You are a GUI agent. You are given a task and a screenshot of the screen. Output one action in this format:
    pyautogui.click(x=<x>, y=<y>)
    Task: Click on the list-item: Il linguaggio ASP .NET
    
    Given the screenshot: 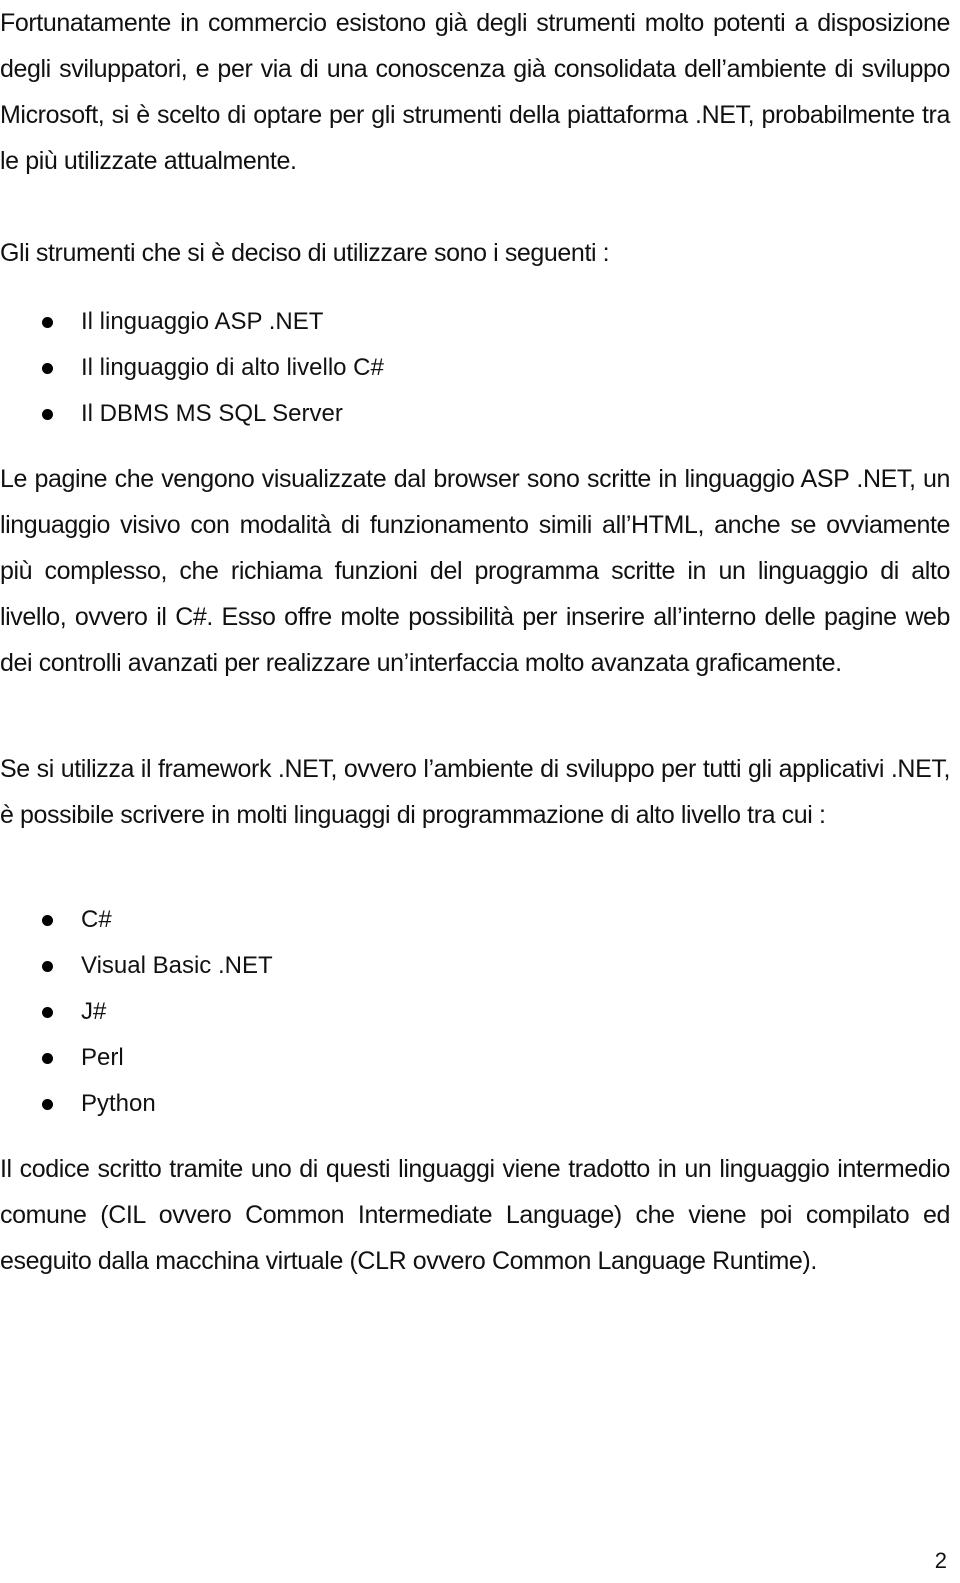 What is the action you would take?
    pyautogui.click(x=192, y=322)
    